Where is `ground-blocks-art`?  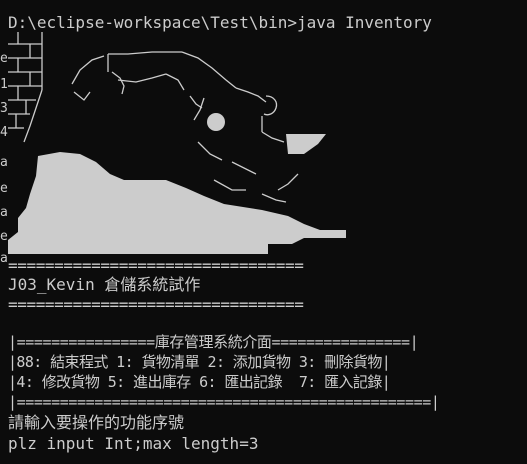
ground-blocks-art is located at coordinates (177, 203).